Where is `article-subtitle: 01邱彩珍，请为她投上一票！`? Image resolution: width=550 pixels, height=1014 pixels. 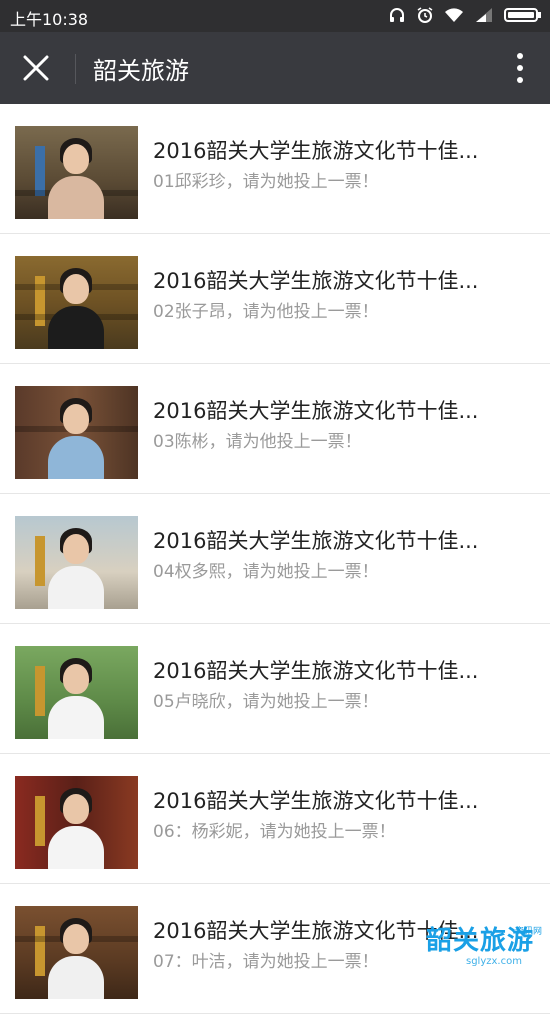
article-subtitle: 01邱彩珍，请为她投上一票！ is located at coordinates (266, 179).